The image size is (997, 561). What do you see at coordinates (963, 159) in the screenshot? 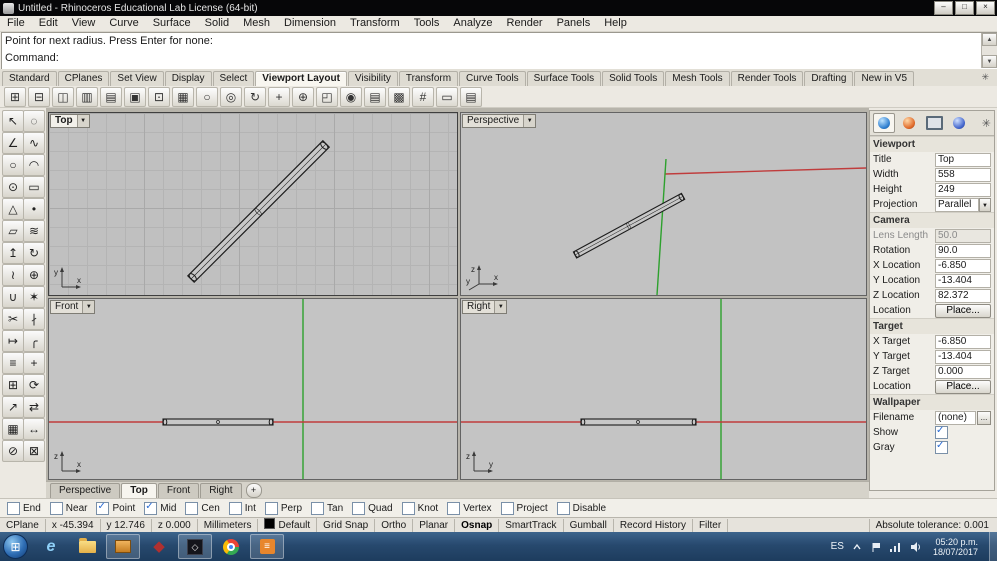
I see `title-field: Top` at bounding box center [963, 159].